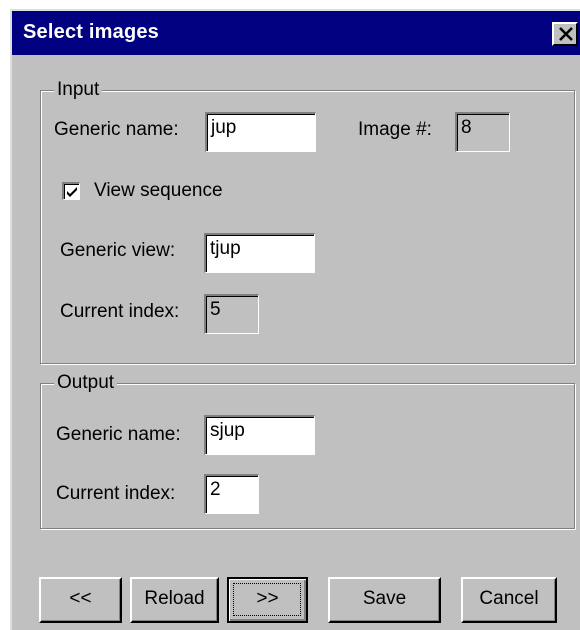 The width and height of the screenshot is (580, 630). Describe the element at coordinates (260, 132) in the screenshot. I see `input-generic-name-field: jup` at that location.